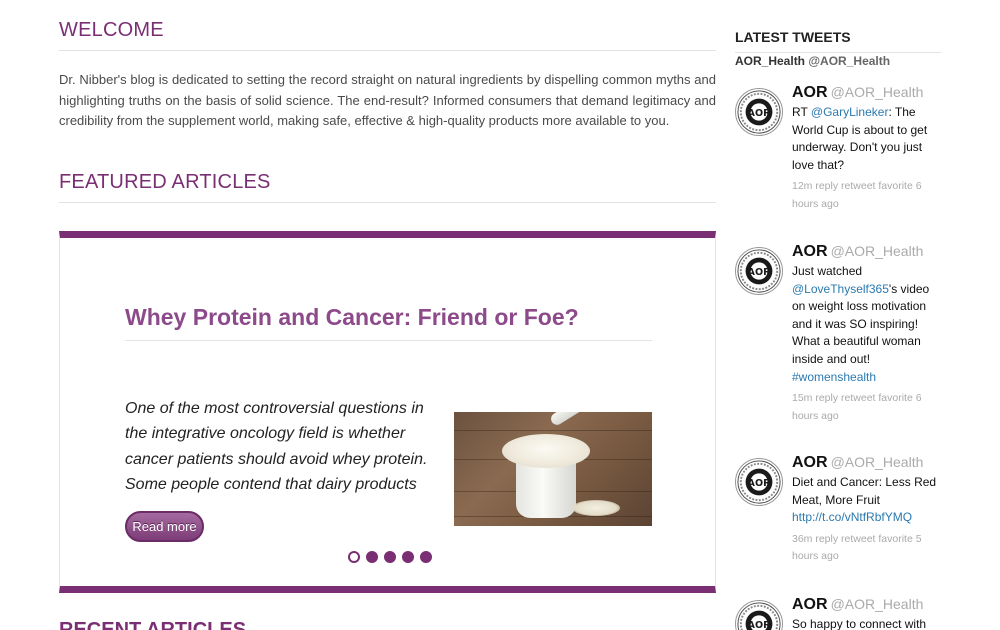 This screenshot has height=630, width=1000. What do you see at coordinates (859, 623) in the screenshot?
I see `tweet-text-segment: So happy to connect with` at bounding box center [859, 623].